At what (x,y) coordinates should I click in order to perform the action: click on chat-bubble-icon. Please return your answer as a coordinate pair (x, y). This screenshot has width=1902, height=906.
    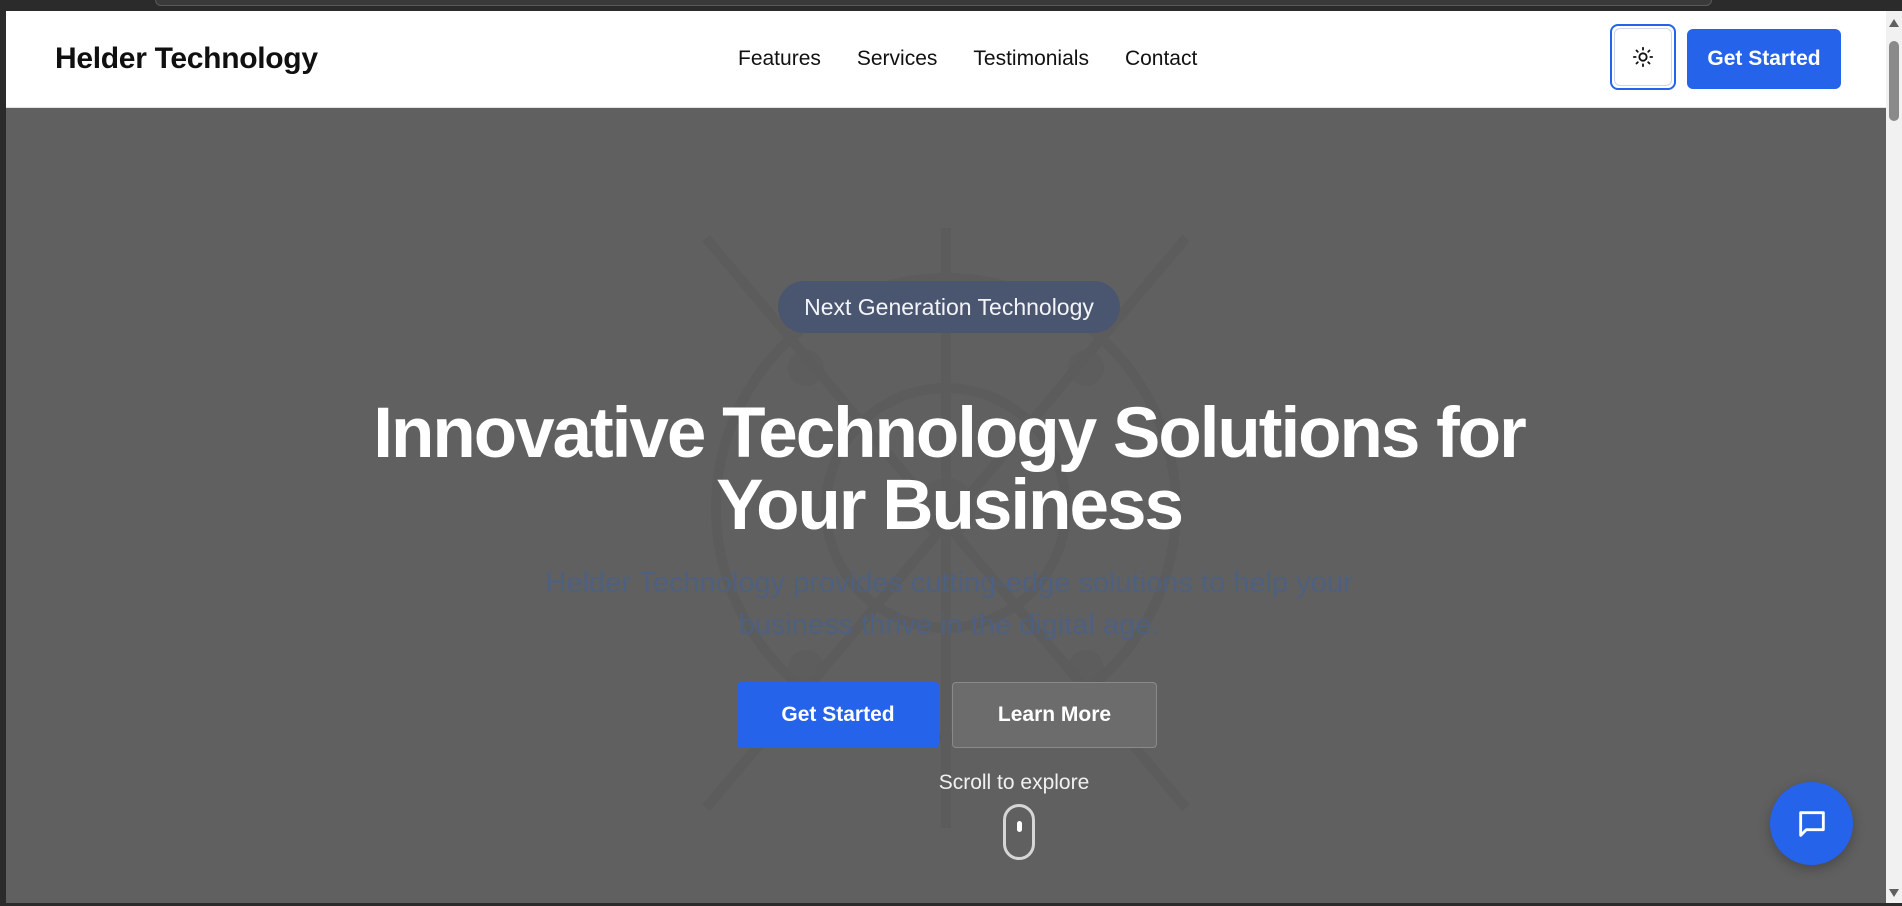
    Looking at the image, I should click on (1811, 823).